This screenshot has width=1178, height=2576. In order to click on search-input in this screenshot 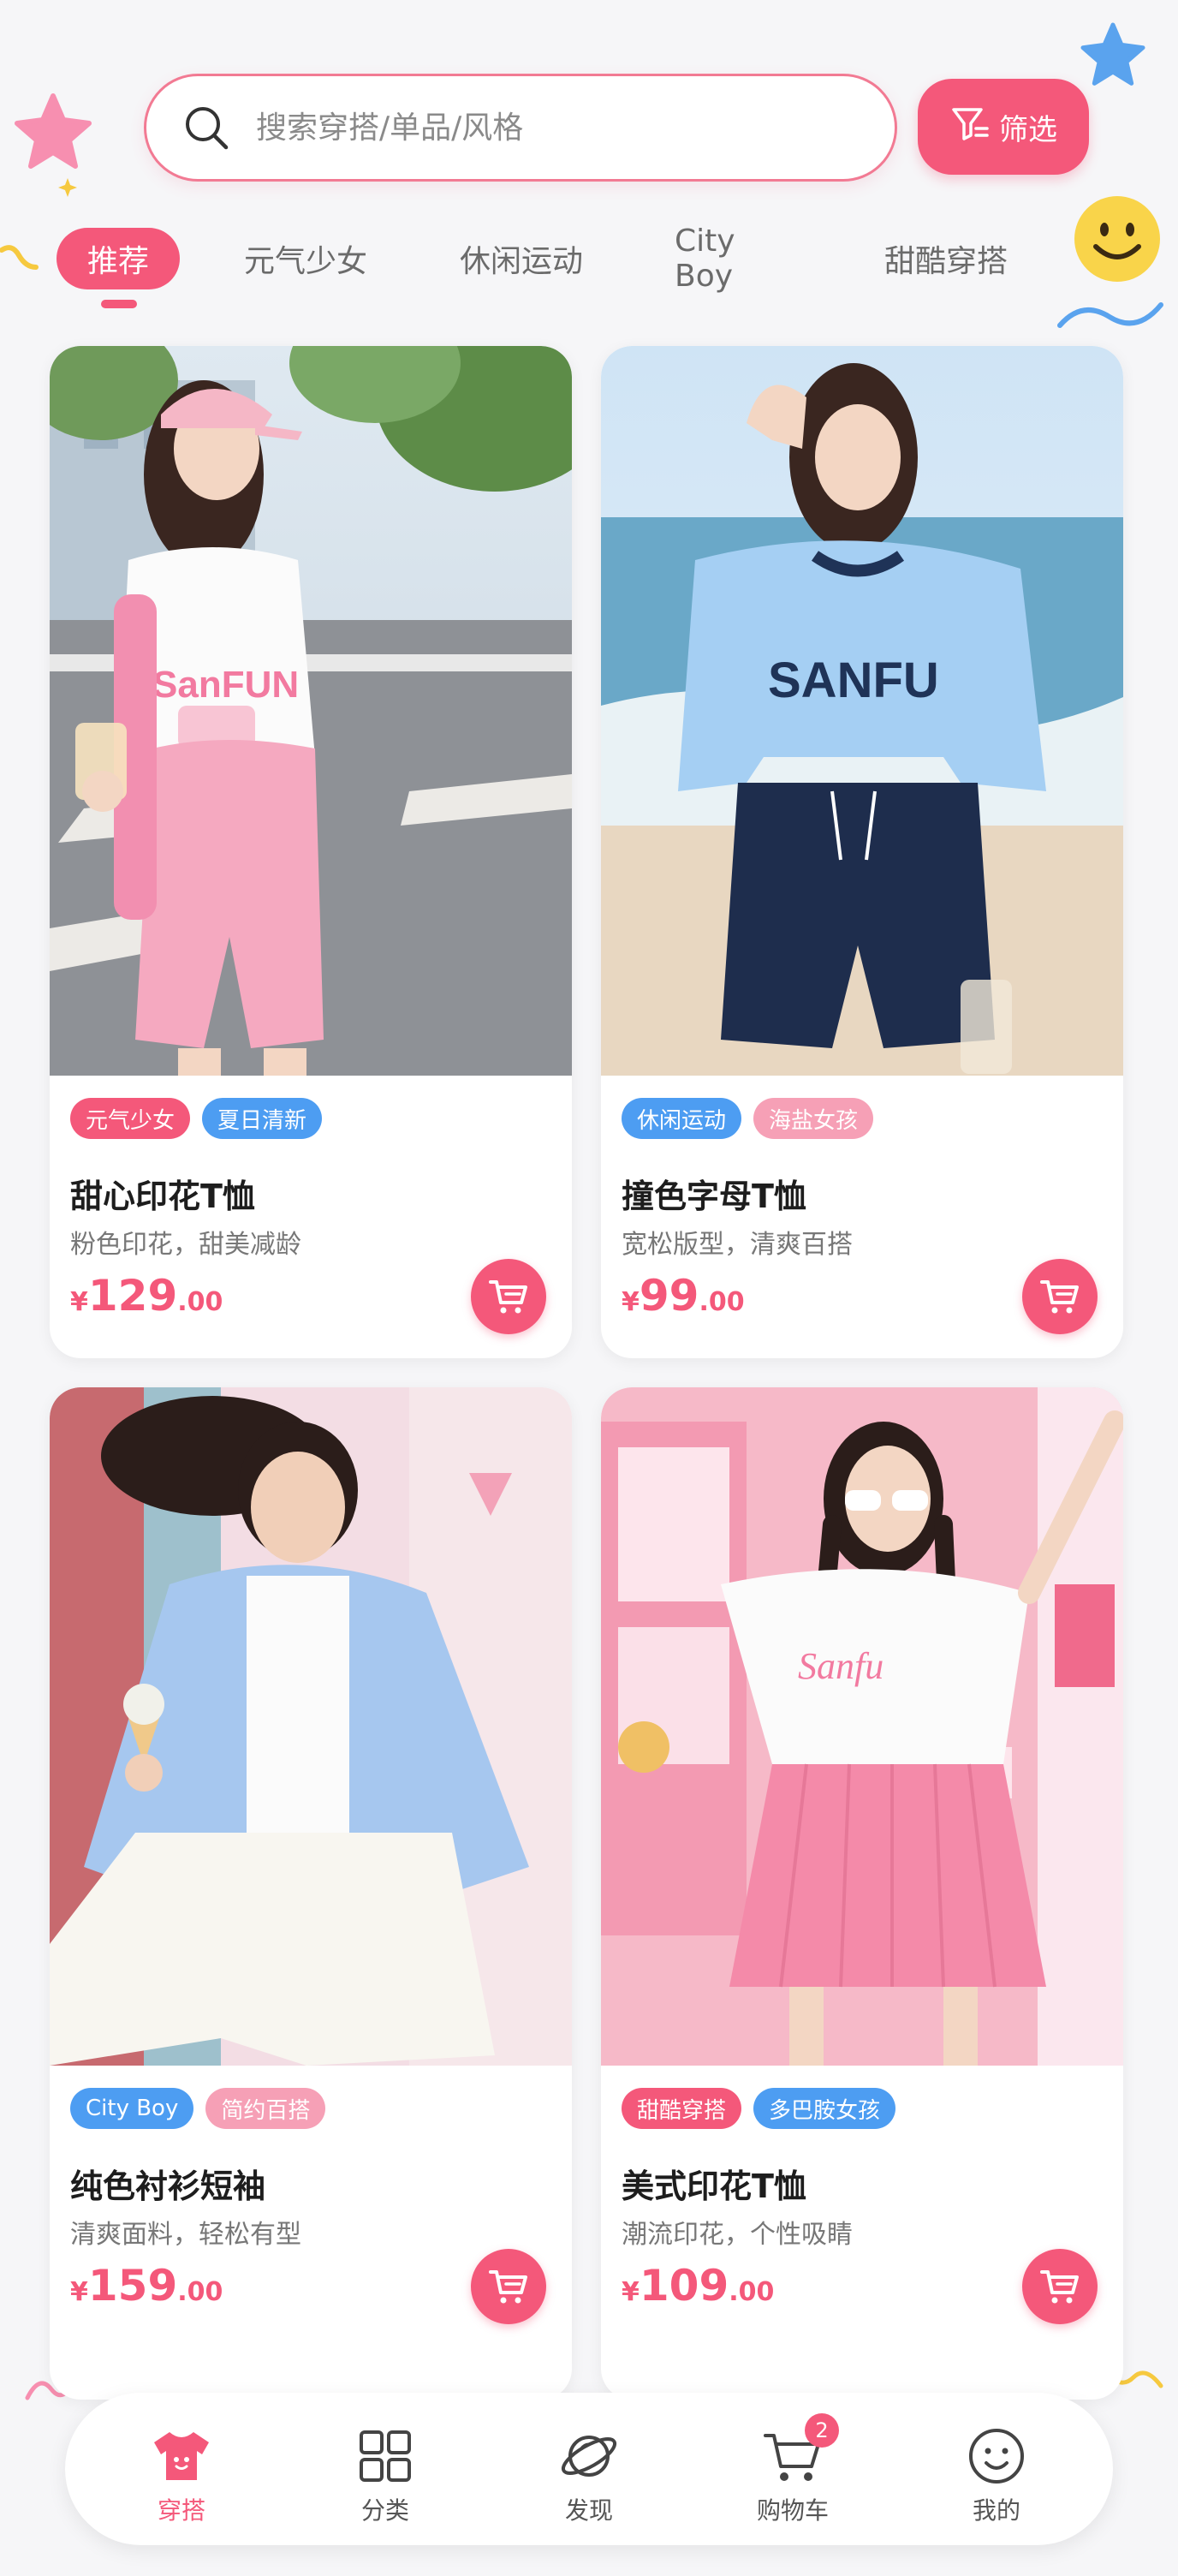, I will do `click(555, 128)`.